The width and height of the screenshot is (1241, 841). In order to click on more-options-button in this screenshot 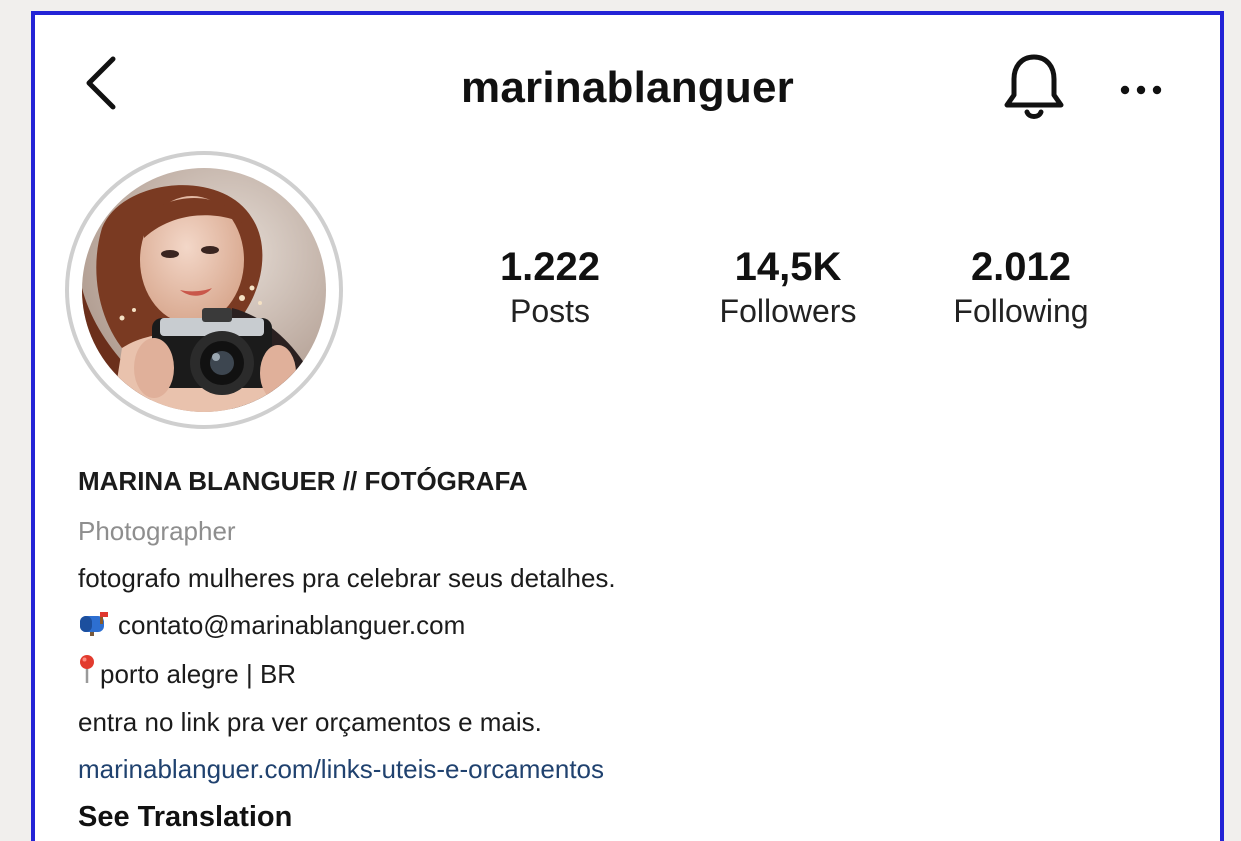, I will do `click(1141, 90)`.